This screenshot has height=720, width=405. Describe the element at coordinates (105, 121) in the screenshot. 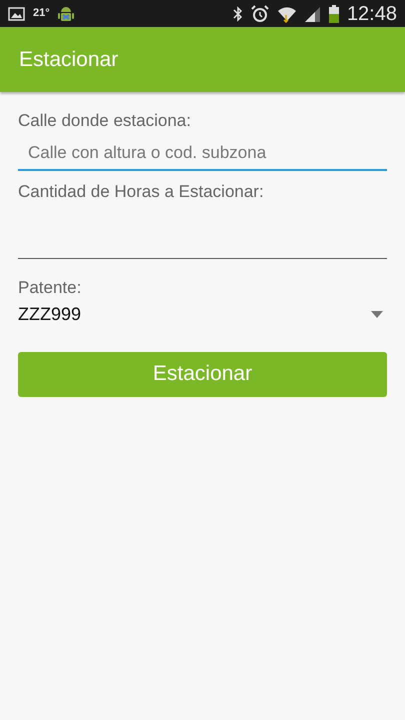

I see `field-label: Calle donde estaciona:` at that location.